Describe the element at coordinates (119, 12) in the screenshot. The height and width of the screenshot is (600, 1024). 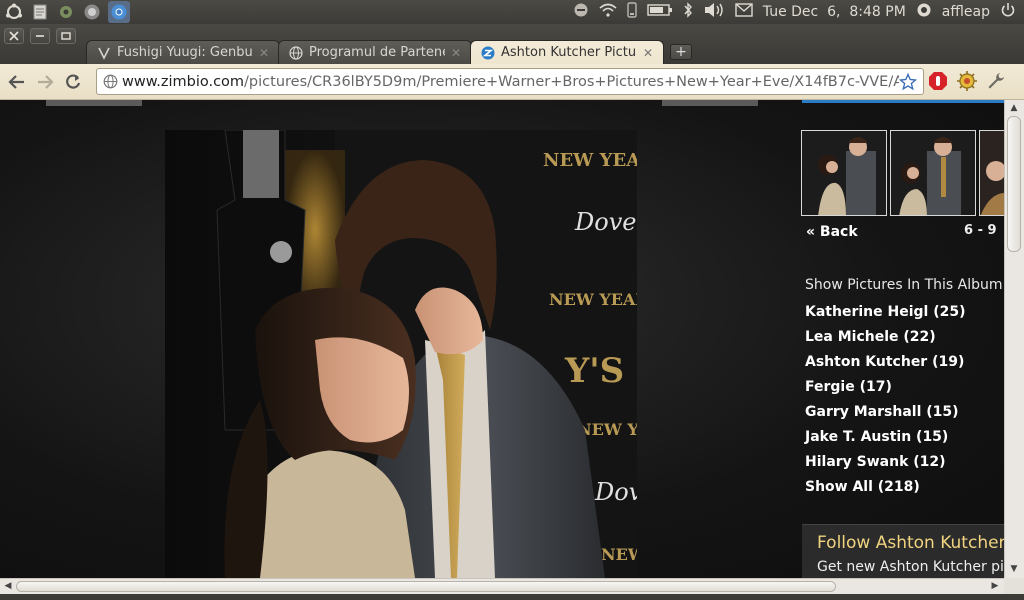
I see `chromium-icon` at that location.